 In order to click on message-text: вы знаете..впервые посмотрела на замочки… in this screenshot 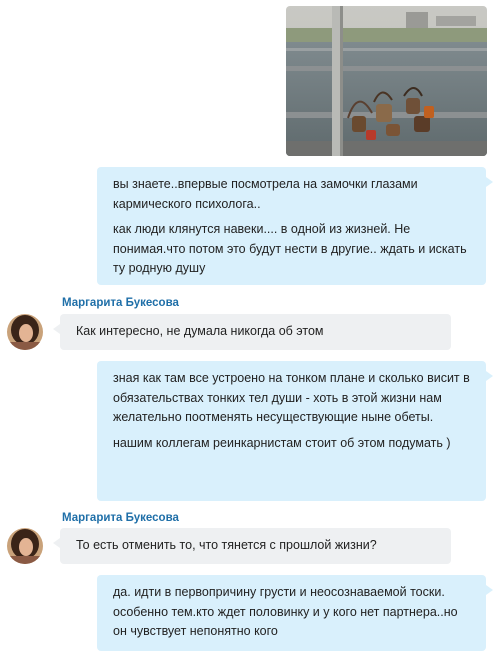, I will do `click(265, 194)`.